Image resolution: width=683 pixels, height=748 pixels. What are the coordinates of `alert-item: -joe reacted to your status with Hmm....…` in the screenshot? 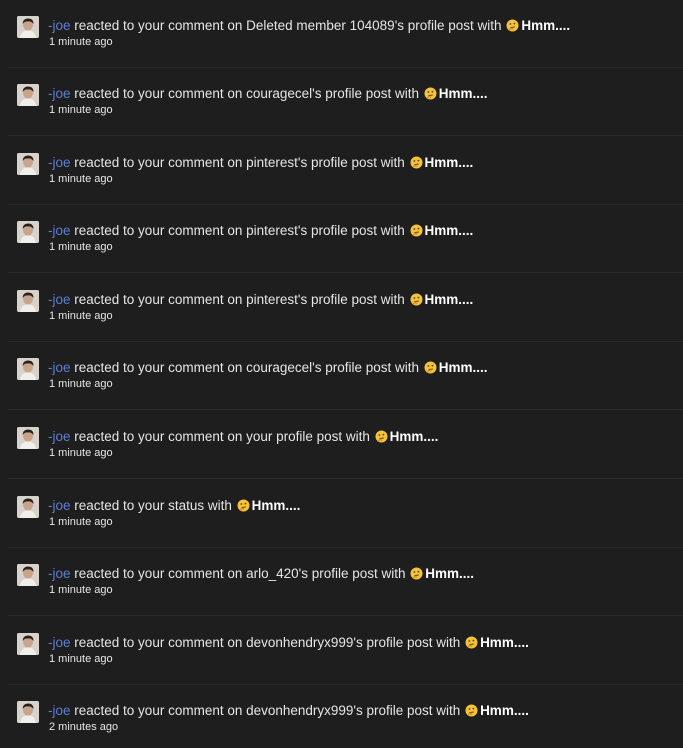 It's located at (345, 514).